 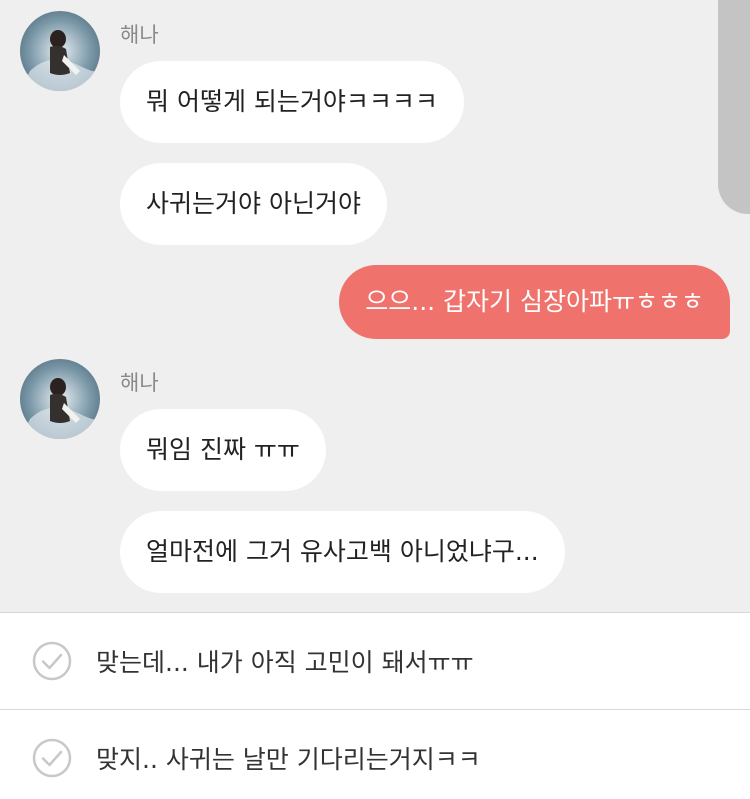 I want to click on scrollbar-thumb, so click(x=734, y=107).